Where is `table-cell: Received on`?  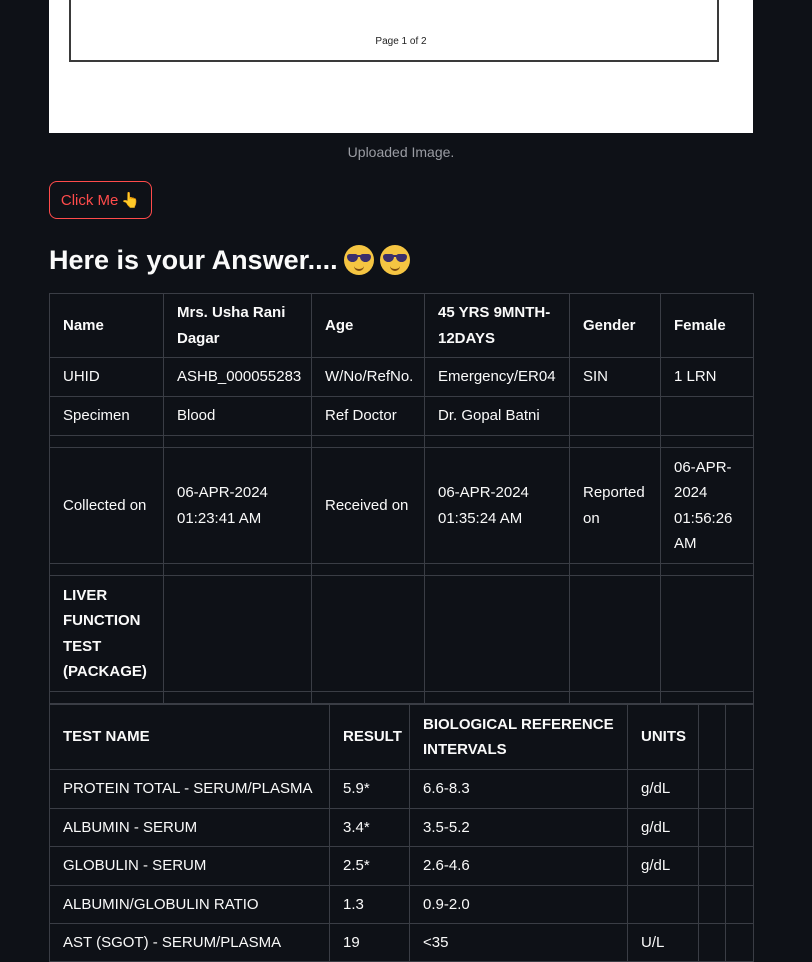 table-cell: Received on is located at coordinates (368, 505).